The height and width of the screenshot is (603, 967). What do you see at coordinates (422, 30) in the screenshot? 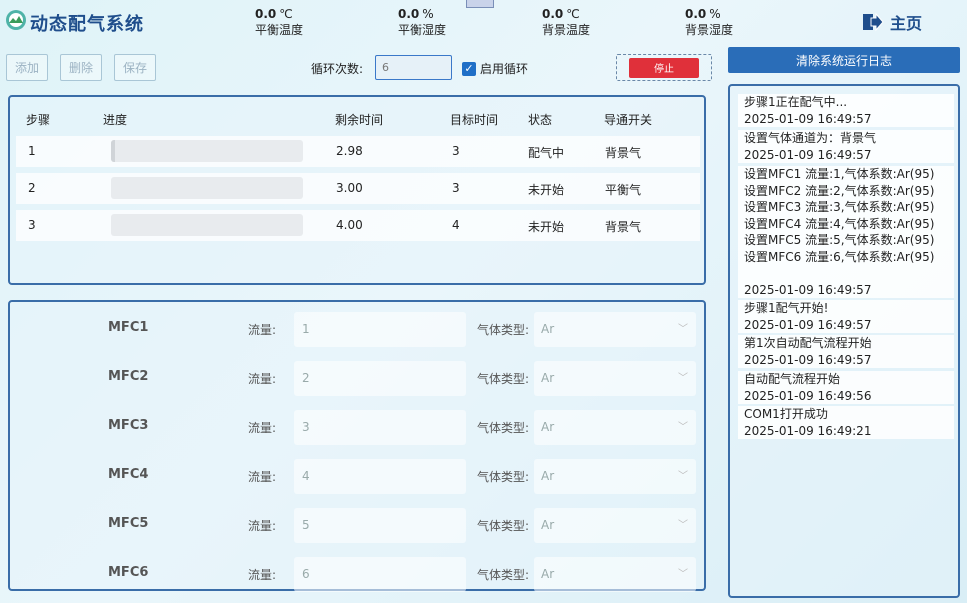
I see `metric-label: 平衡湿度` at bounding box center [422, 30].